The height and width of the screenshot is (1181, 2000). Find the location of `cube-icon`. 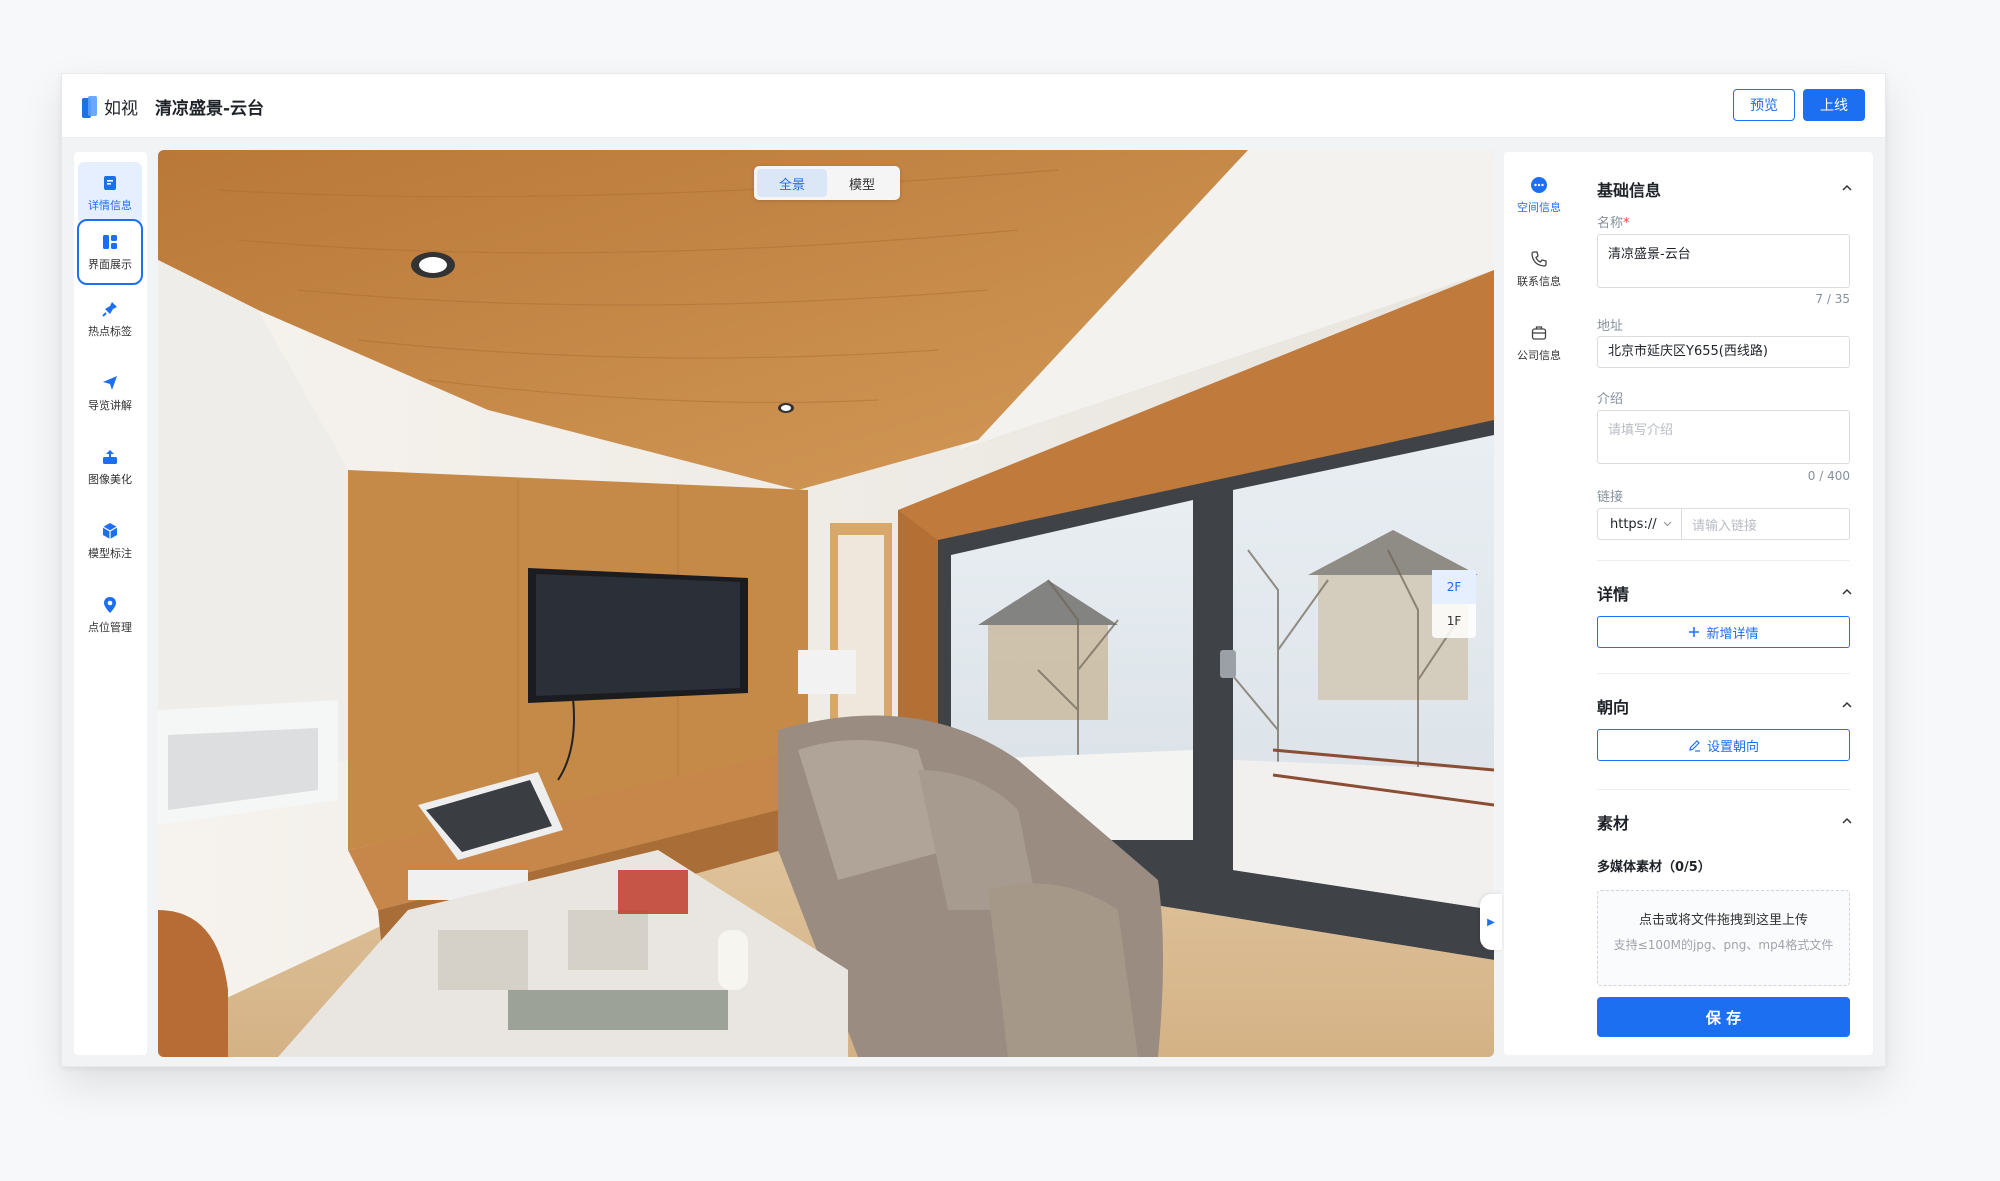

cube-icon is located at coordinates (110, 530).